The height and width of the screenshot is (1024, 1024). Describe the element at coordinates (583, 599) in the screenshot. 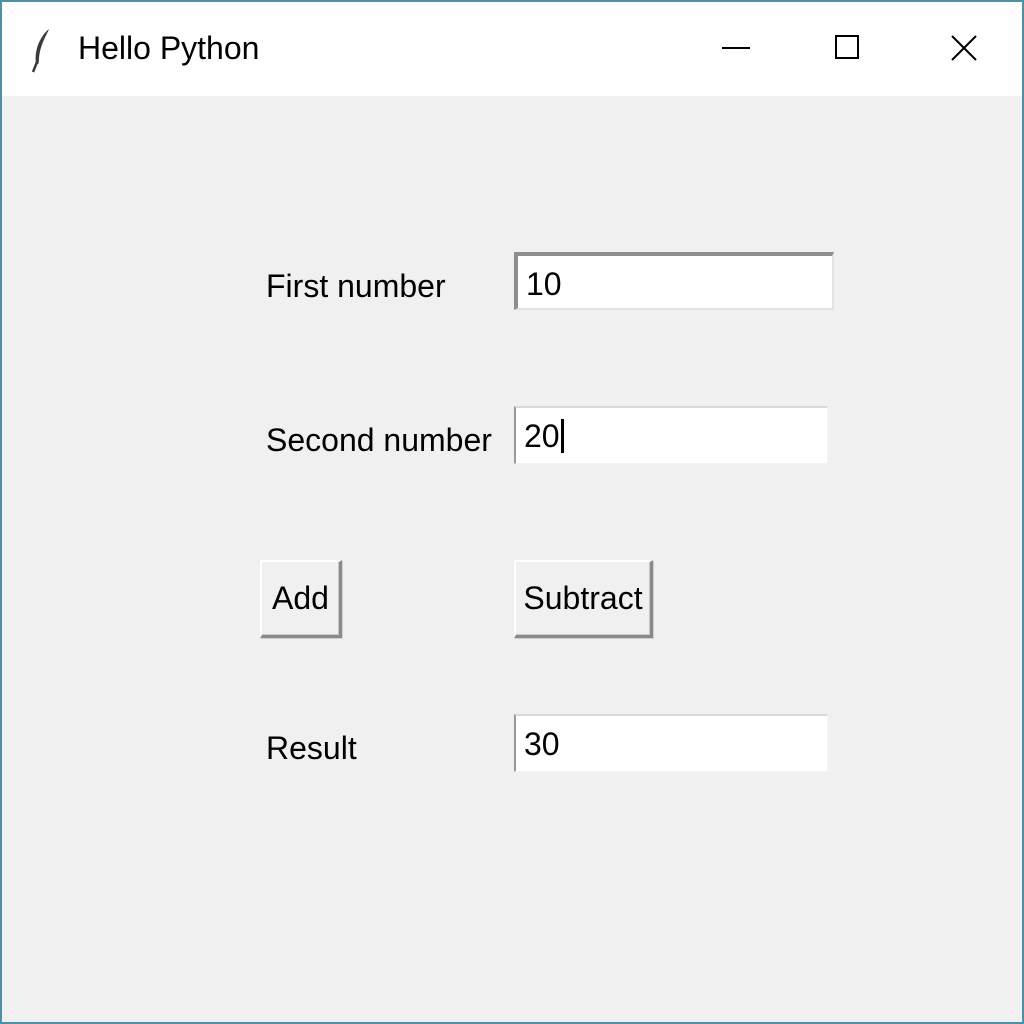

I see `subtract-button: Subtract` at that location.